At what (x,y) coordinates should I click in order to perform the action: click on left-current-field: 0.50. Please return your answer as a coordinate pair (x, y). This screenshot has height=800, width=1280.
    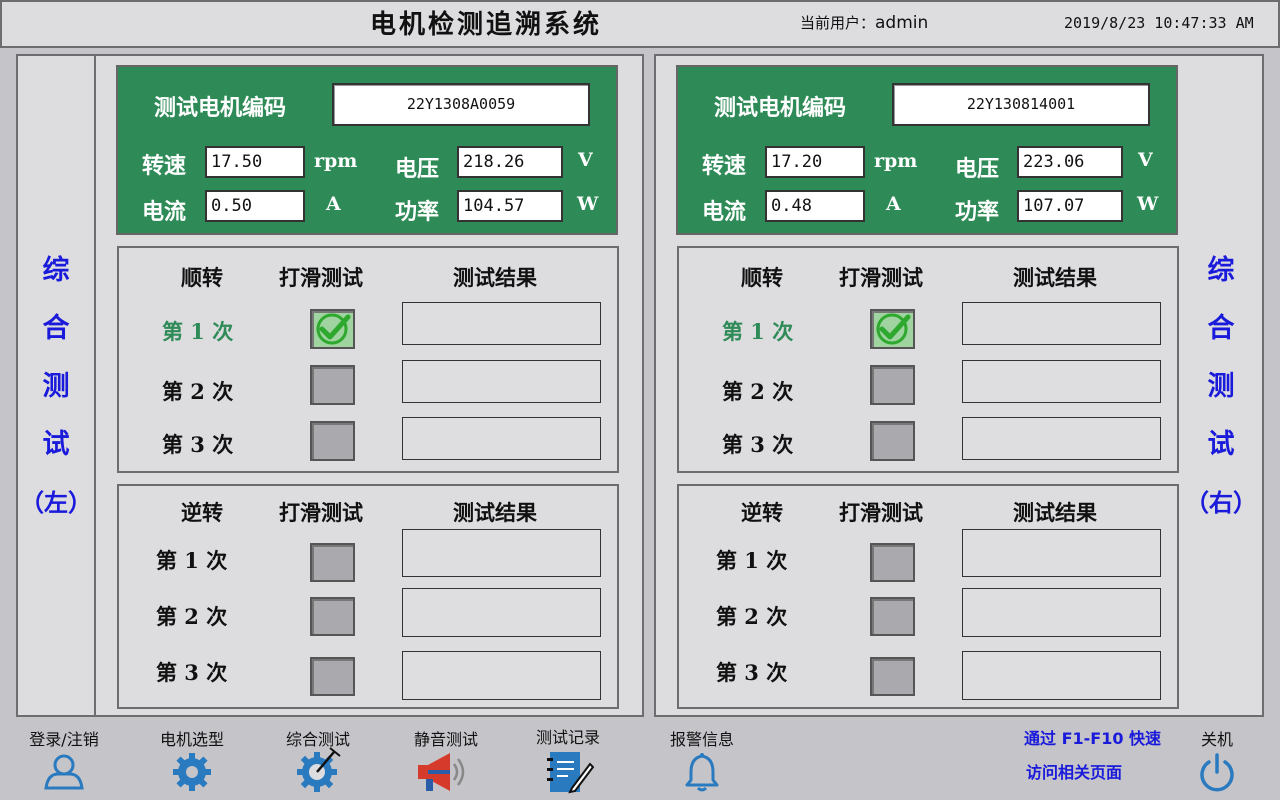
    Looking at the image, I should click on (255, 206).